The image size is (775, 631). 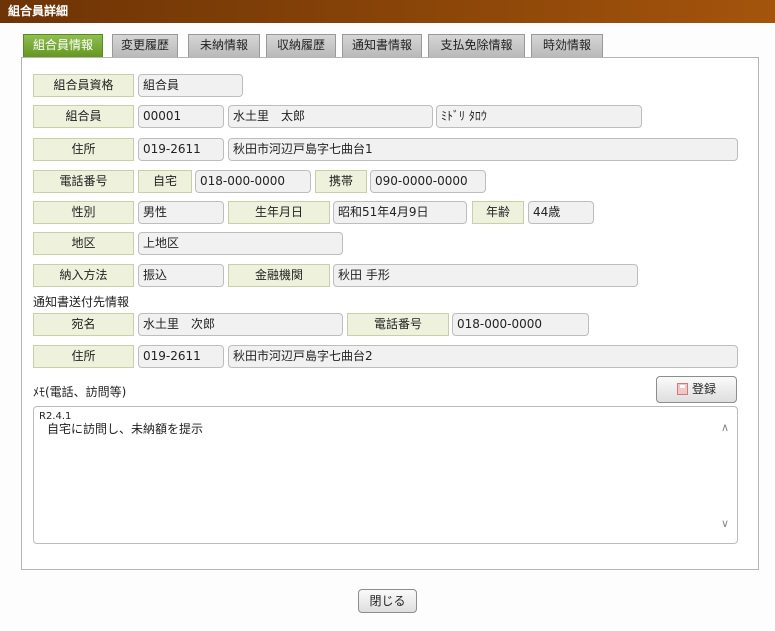 What do you see at coordinates (341, 181) in the screenshot?
I see `mobile-phone-label: 携帯` at bounding box center [341, 181].